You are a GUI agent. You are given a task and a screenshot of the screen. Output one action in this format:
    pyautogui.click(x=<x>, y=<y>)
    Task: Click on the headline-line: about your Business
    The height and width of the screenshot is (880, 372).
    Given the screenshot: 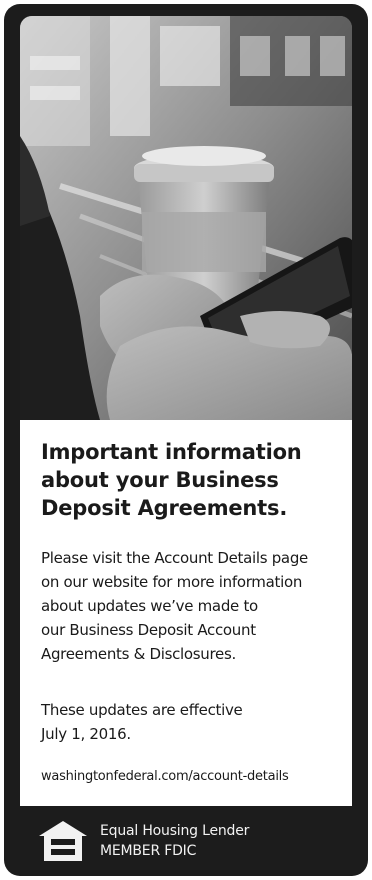 What is the action you would take?
    pyautogui.click(x=160, y=480)
    